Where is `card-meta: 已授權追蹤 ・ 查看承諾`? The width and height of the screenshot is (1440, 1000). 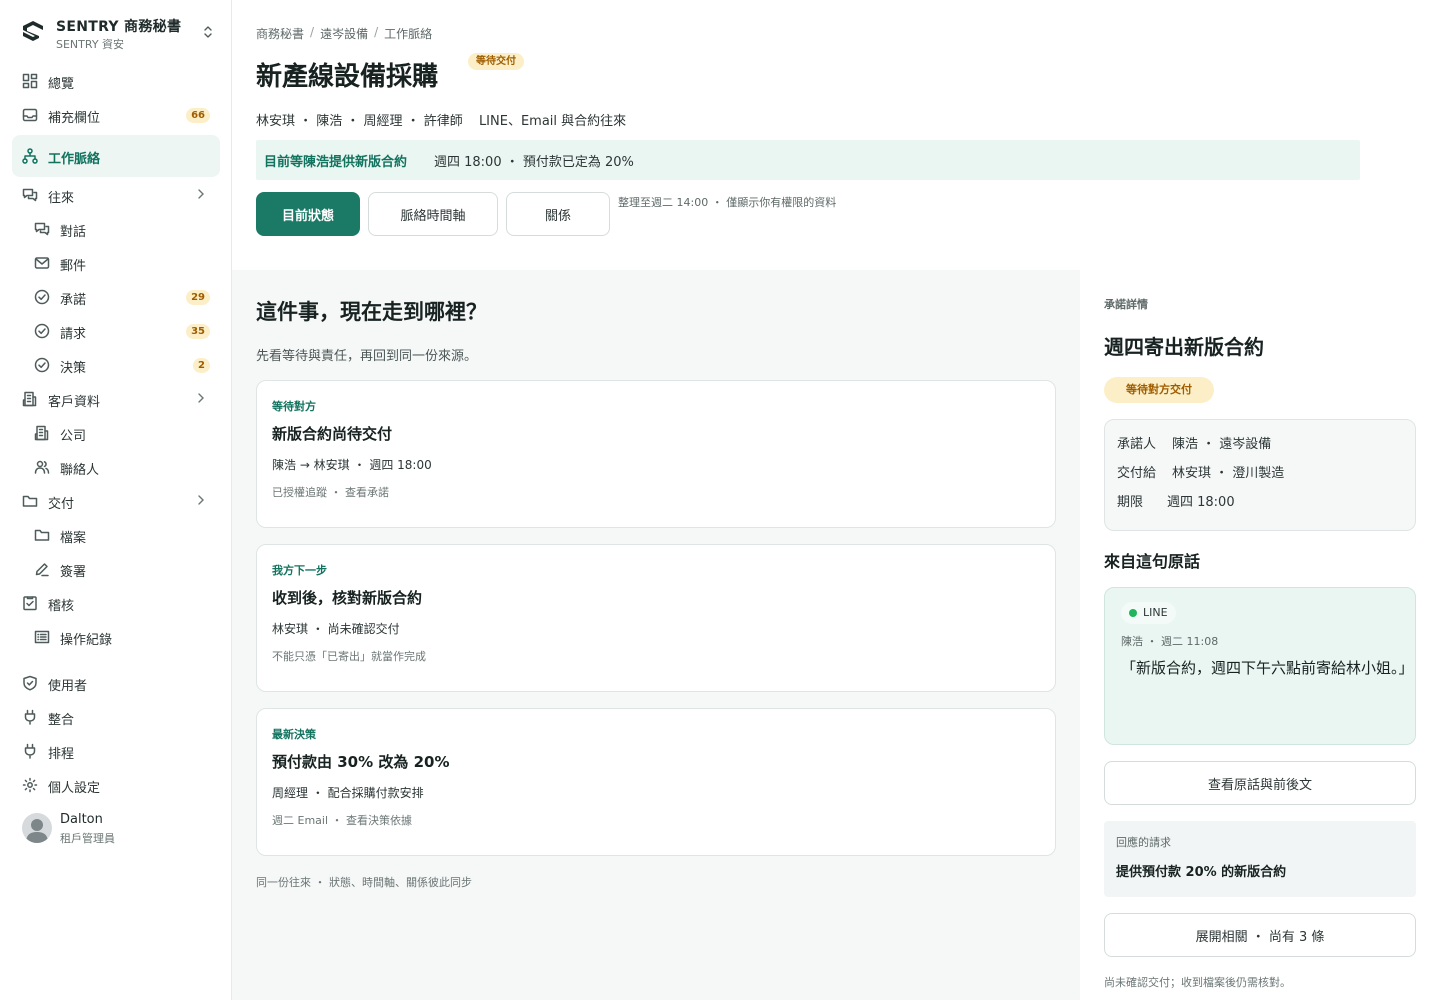
card-meta: 已授權追蹤 ・ 查看承諾 is located at coordinates (330, 492).